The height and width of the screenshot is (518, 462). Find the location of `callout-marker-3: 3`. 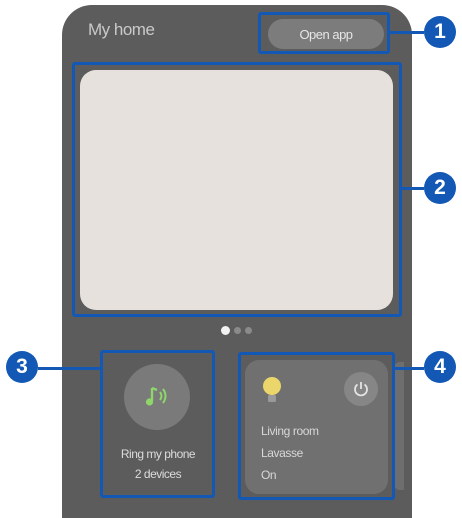

callout-marker-3: 3 is located at coordinates (22, 367).